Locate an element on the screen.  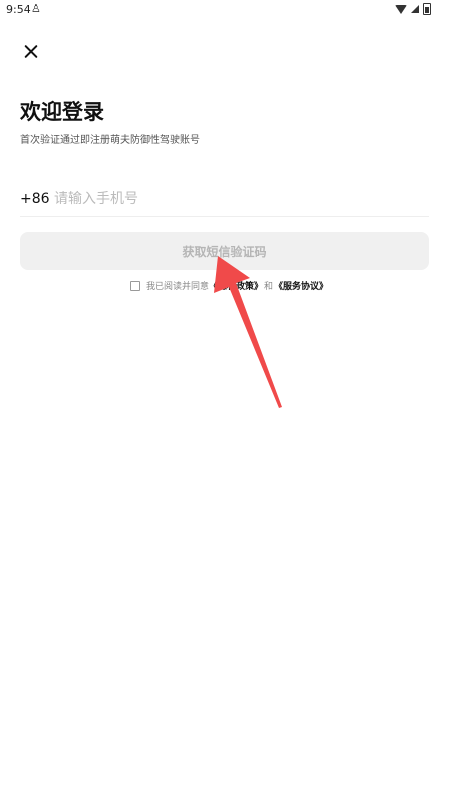
page-subtitle: 首次验证通过即注册萌夫防御性驾驶账号 is located at coordinates (110, 140).